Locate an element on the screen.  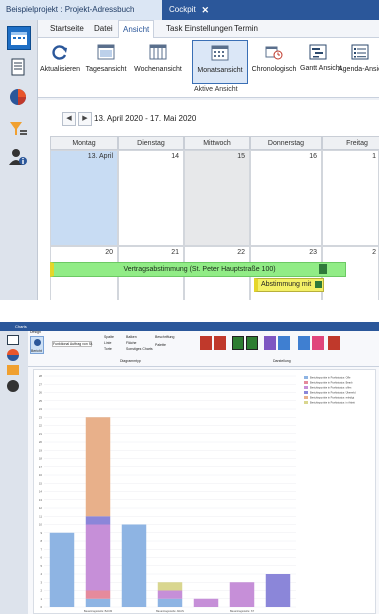
refresh-label: Aktualisieren is located at coordinates (60, 69).